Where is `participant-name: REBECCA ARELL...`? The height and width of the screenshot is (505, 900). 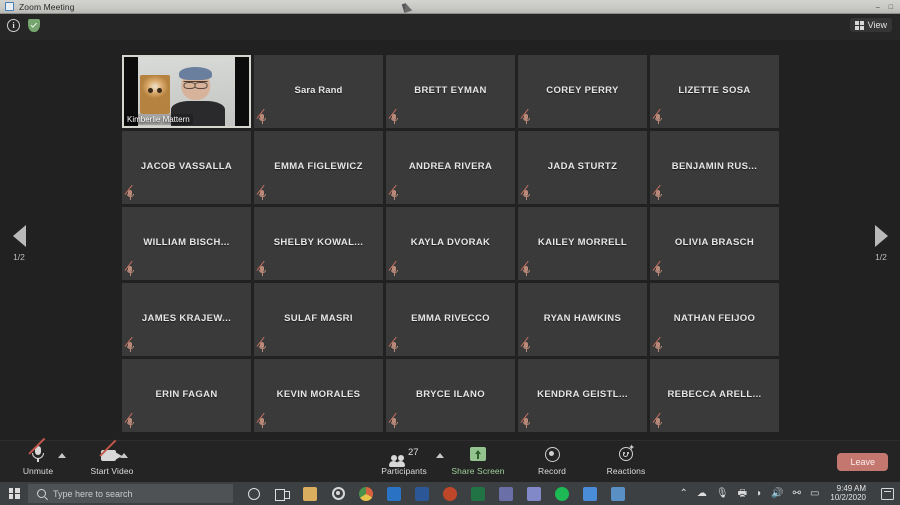
participant-name: REBECCA ARELL... is located at coordinates (714, 395).